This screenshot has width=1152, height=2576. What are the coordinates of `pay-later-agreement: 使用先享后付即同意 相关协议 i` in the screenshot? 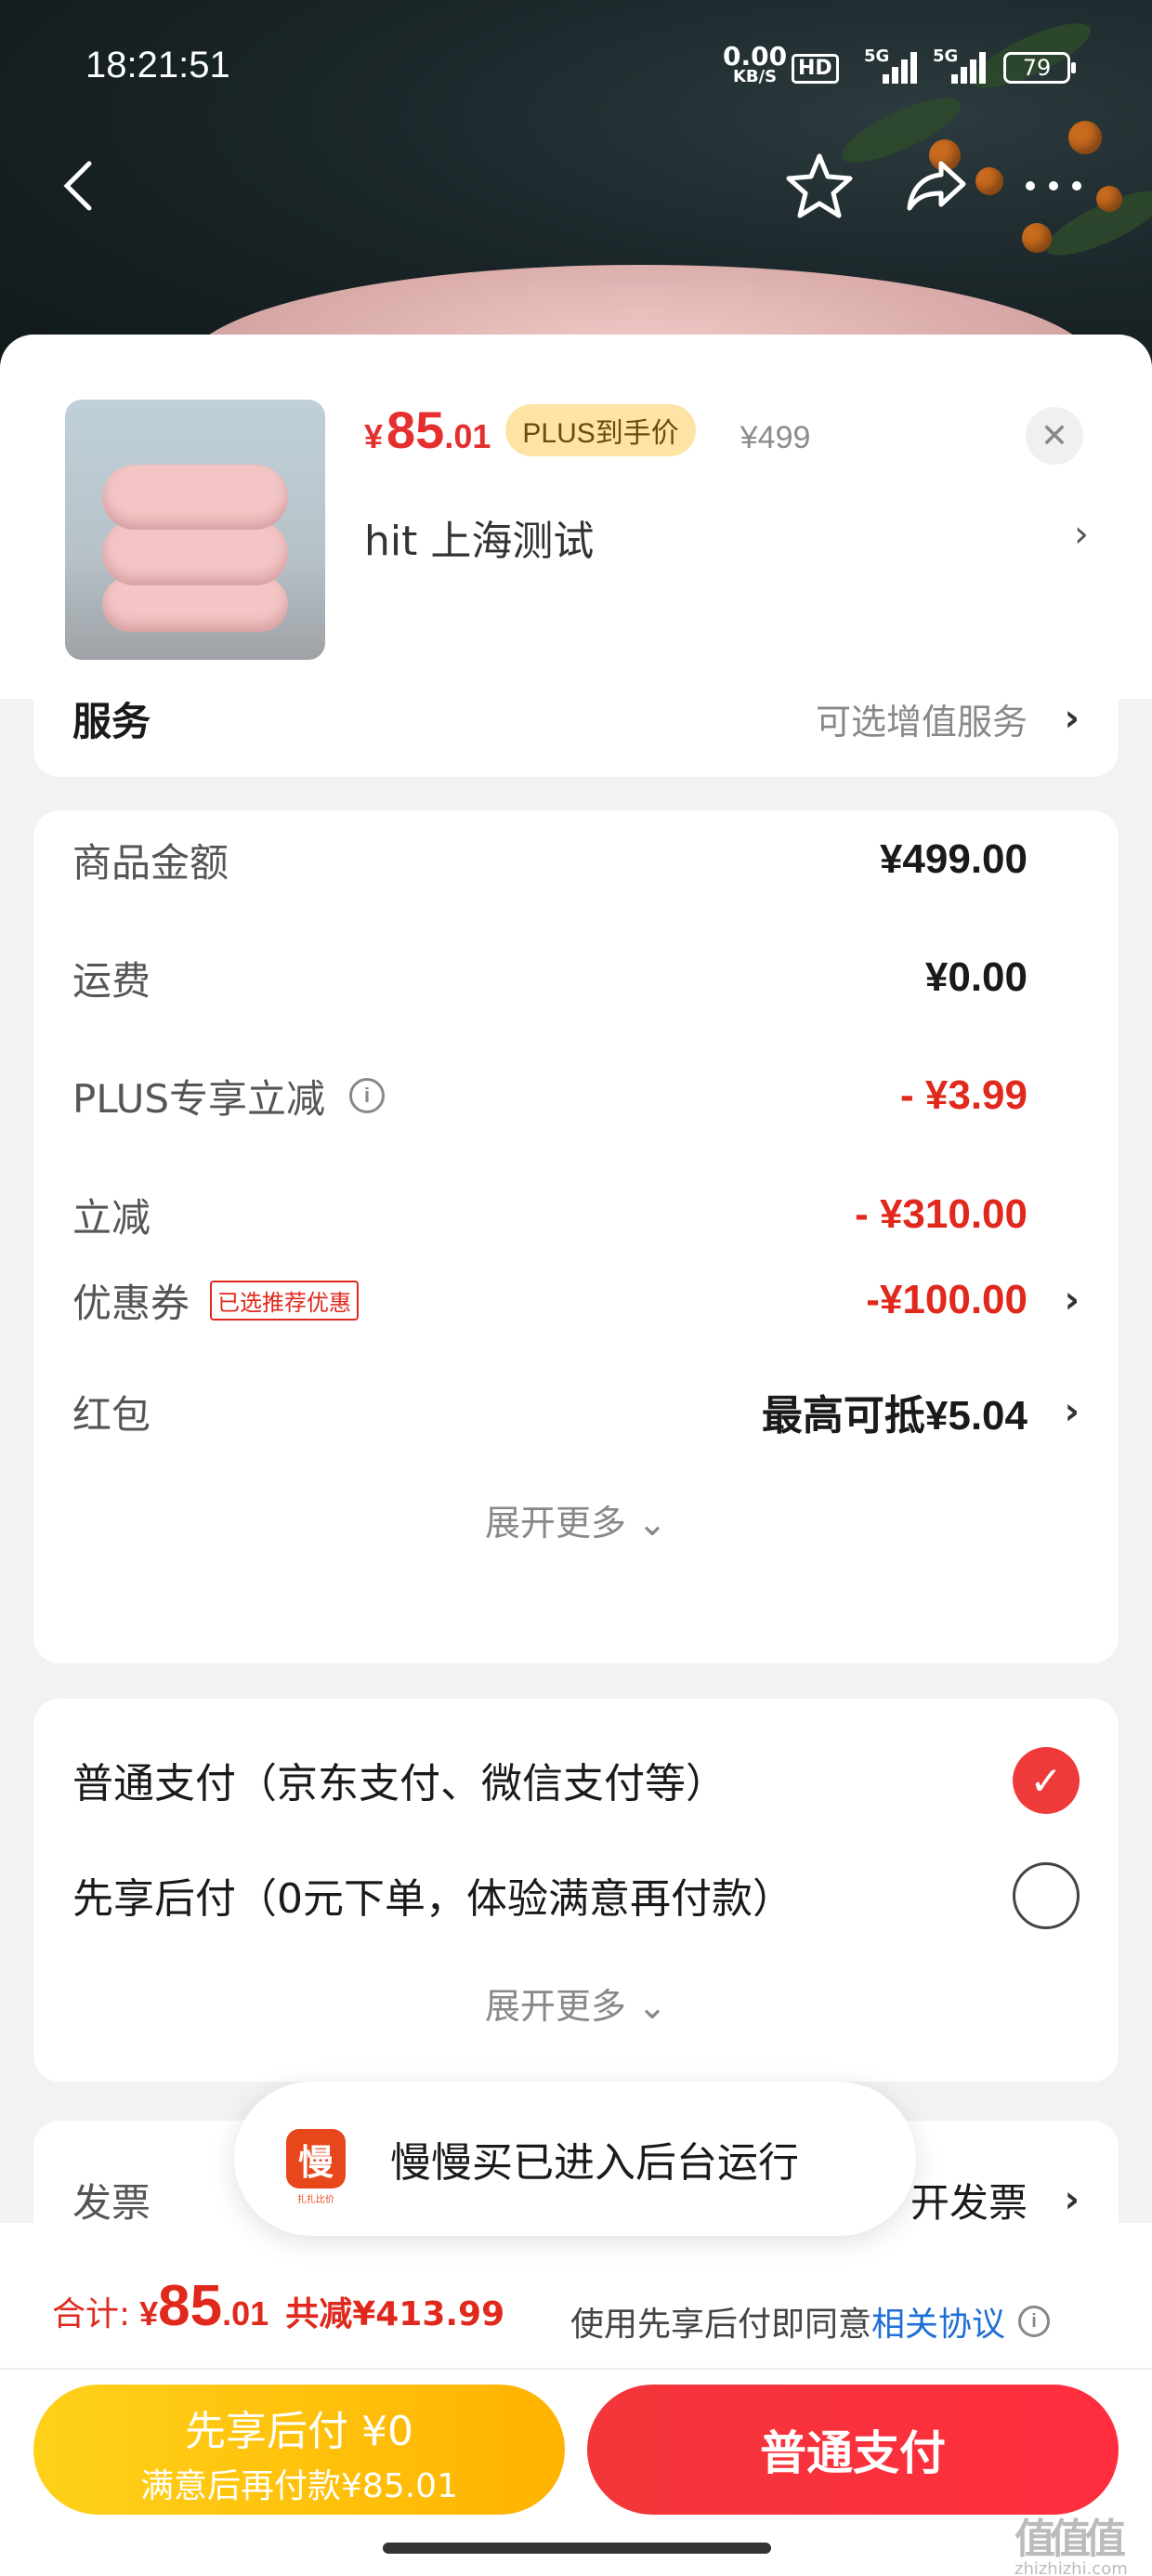 It's located at (810, 2321).